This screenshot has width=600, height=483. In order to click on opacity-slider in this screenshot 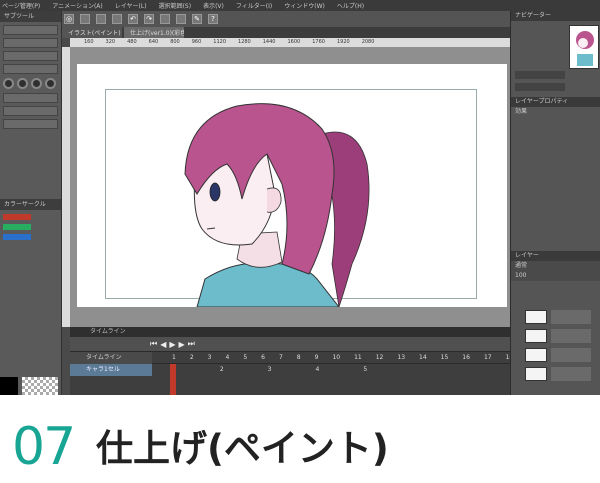, I will do `click(30, 69)`.